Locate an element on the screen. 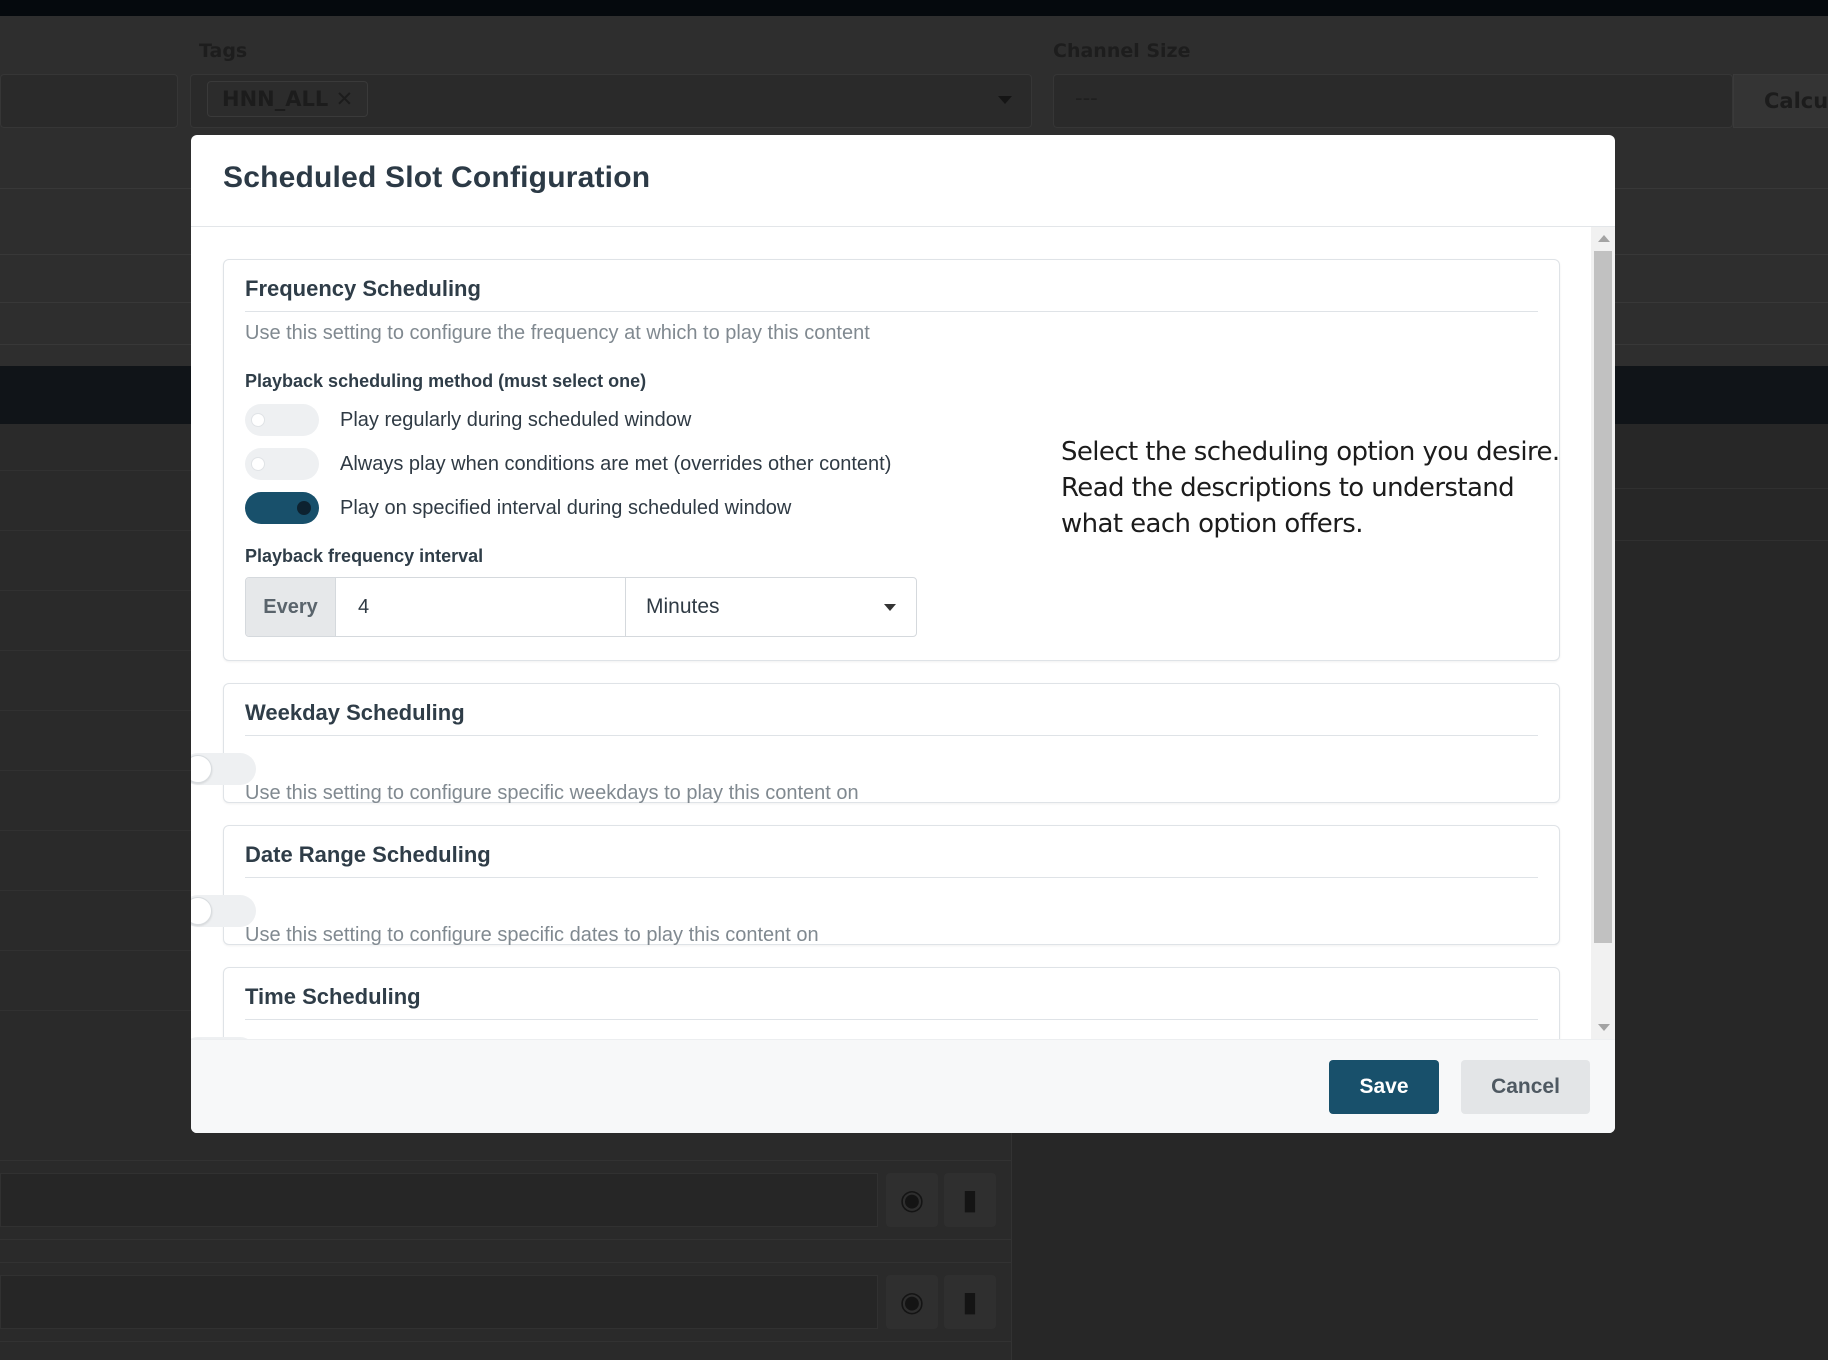 This screenshot has height=1360, width=1828. modal-scrollbar is located at coordinates (1603, 633).